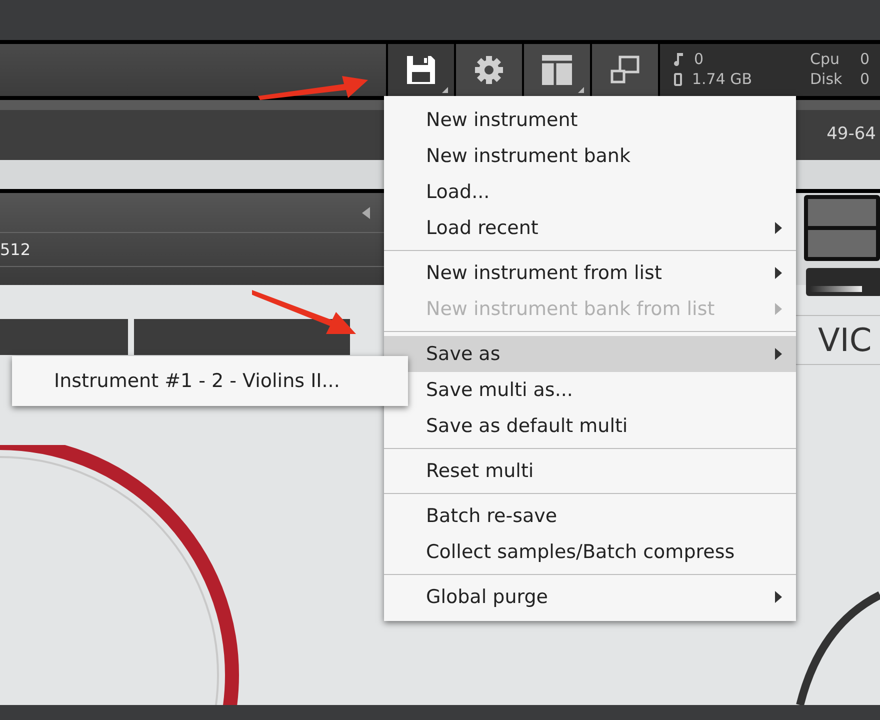 Image resolution: width=880 pixels, height=720 pixels. What do you see at coordinates (590, 471) in the screenshot?
I see `menu-item: Reset multi` at bounding box center [590, 471].